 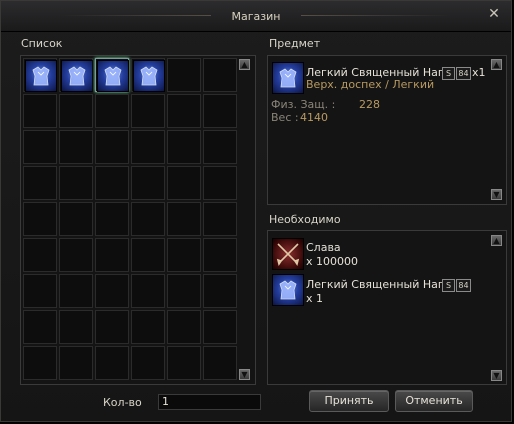 What do you see at coordinates (209, 402) in the screenshot?
I see `quantity-input: 1` at bounding box center [209, 402].